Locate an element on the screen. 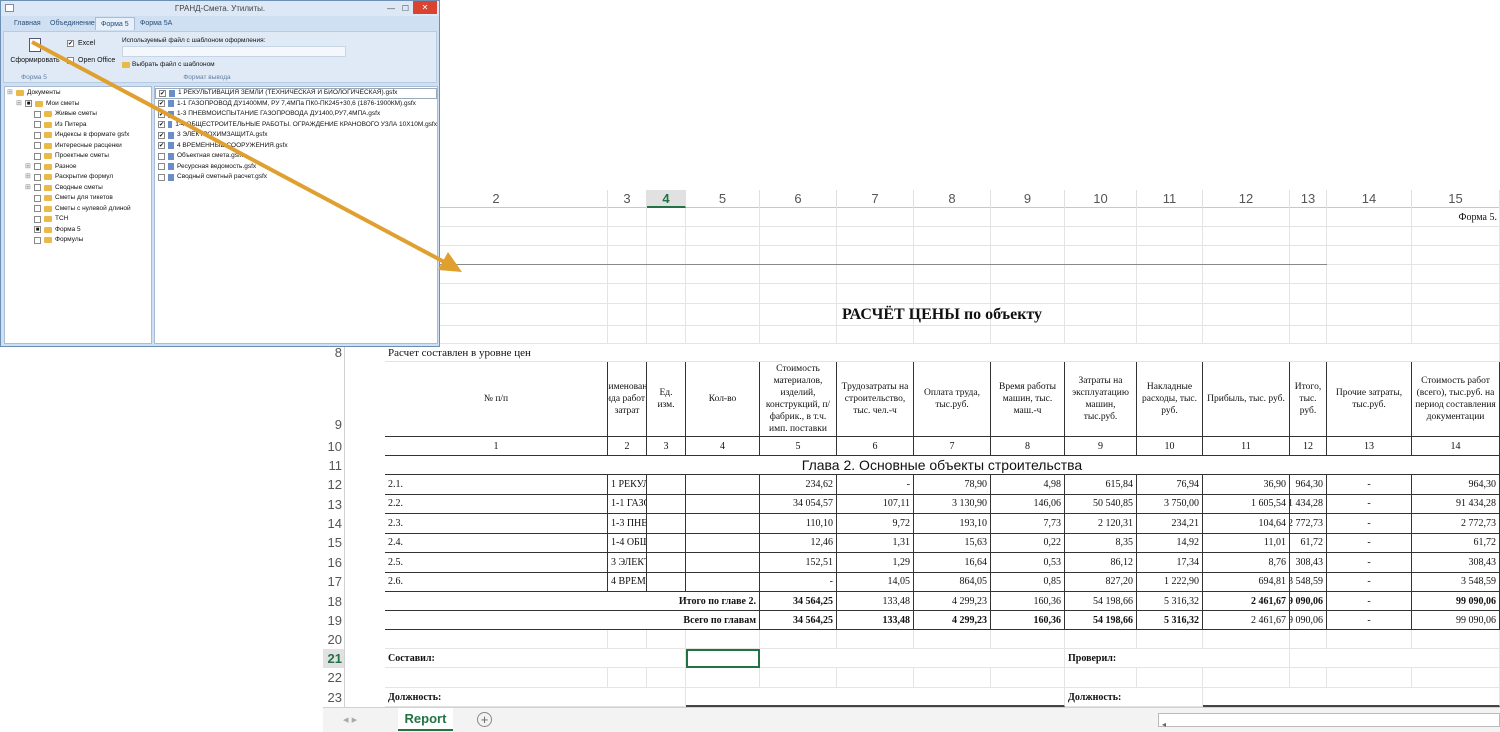 The image size is (1500, 732). pointer-arrow is located at coordinates (246, 156).